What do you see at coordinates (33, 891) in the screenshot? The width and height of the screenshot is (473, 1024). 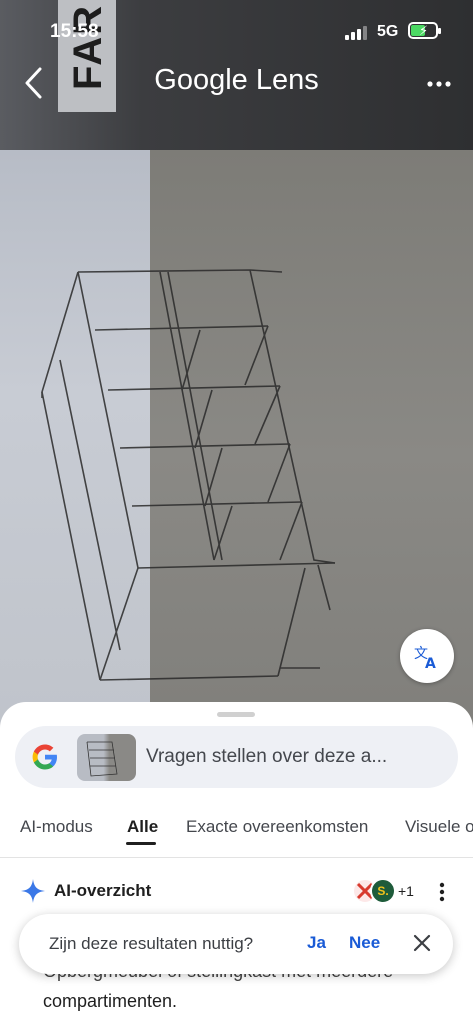 I see `ai-sparkle-icon` at bounding box center [33, 891].